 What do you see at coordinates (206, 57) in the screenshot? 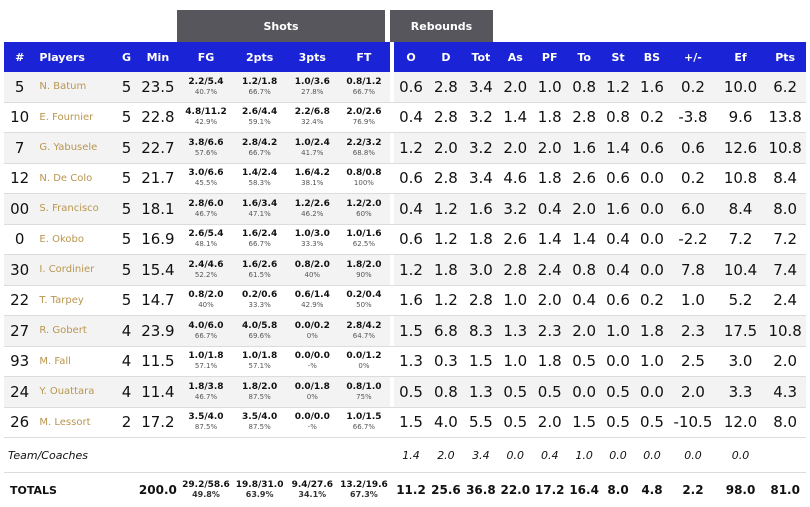
I see `col-fg: FG` at bounding box center [206, 57].